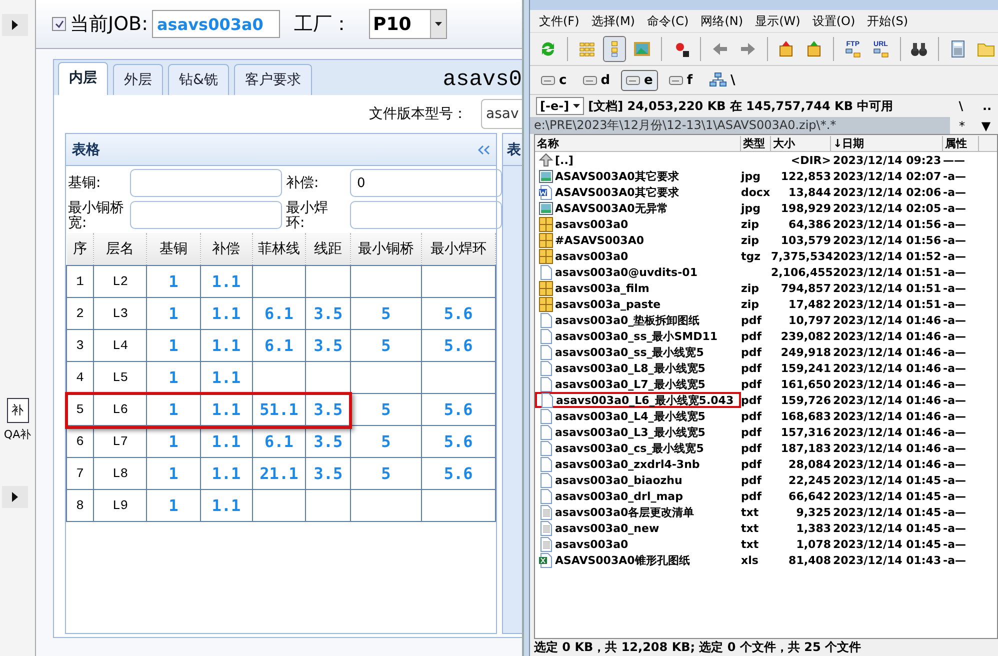 Image resolution: width=998 pixels, height=656 pixels. Describe the element at coordinates (426, 183) in the screenshot. I see `input-field: 0` at that location.